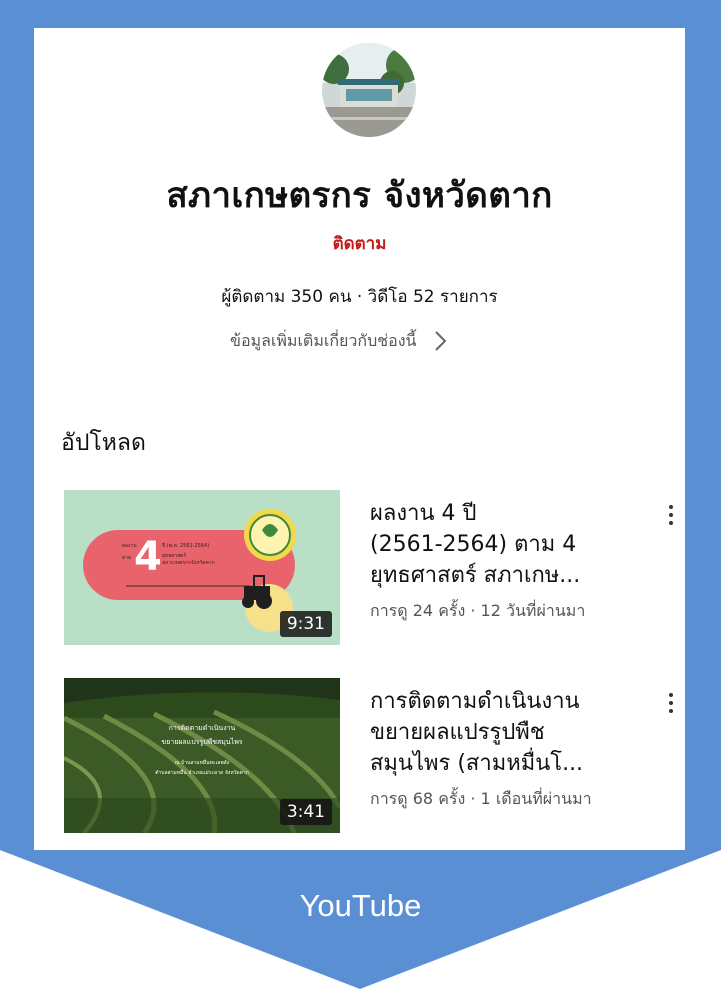 This screenshot has height=989, width=721. Describe the element at coordinates (188, 563) in the screenshot. I see `thumb-line-3: สภาเกษตรกรจังหวัดตาก` at that location.